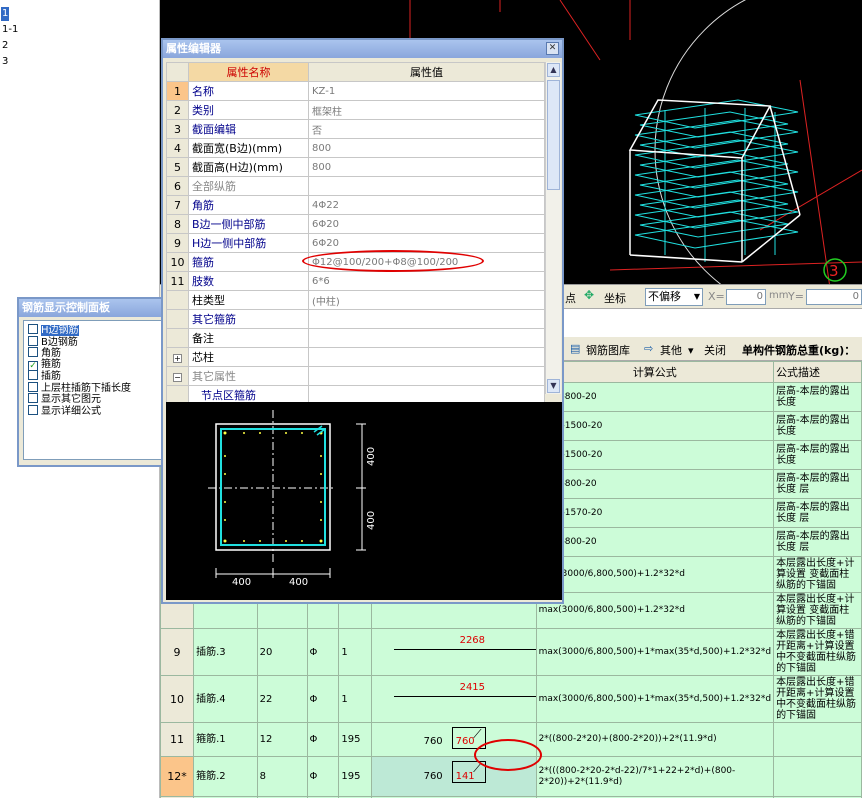 Image resolution: width=862 pixels, height=798 pixels. I want to click on property-row: + 芯柱, so click(355, 357).